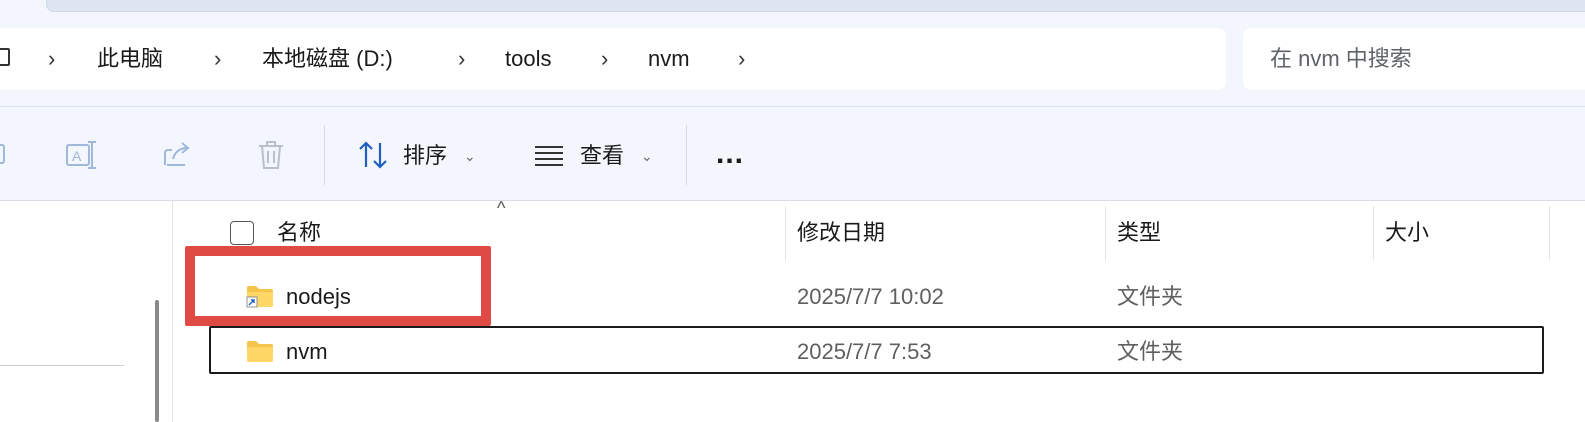 This screenshot has height=422, width=1585. What do you see at coordinates (373, 155) in the screenshot?
I see `sort-icon` at bounding box center [373, 155].